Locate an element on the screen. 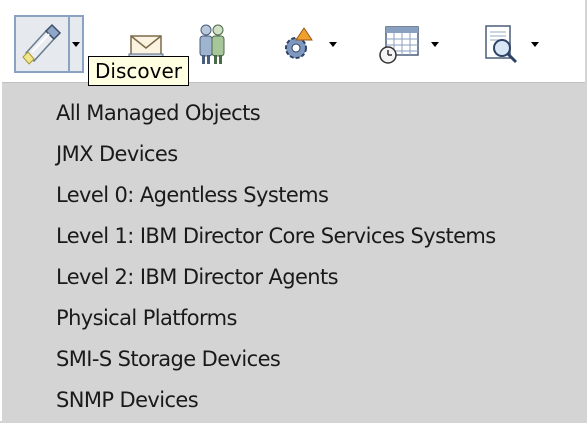  calendar-clock-icon is located at coordinates (400, 44).